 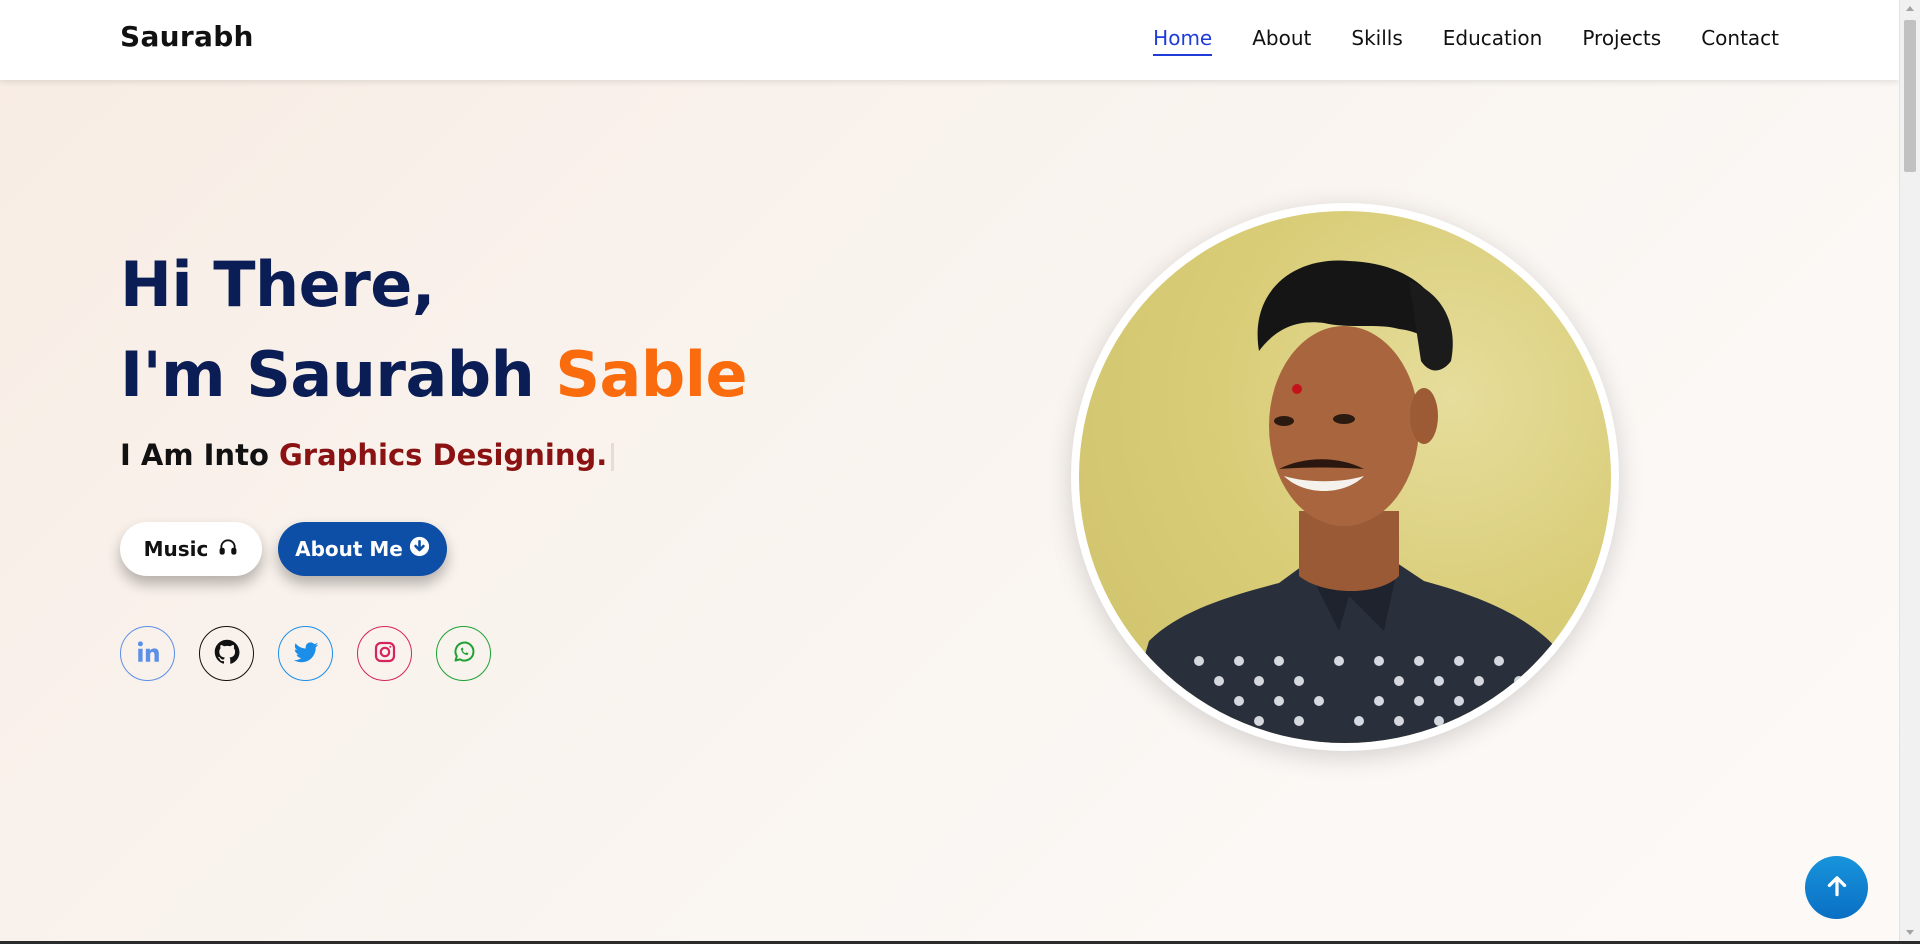 I want to click on nav-skills: Skills, so click(x=1376, y=41).